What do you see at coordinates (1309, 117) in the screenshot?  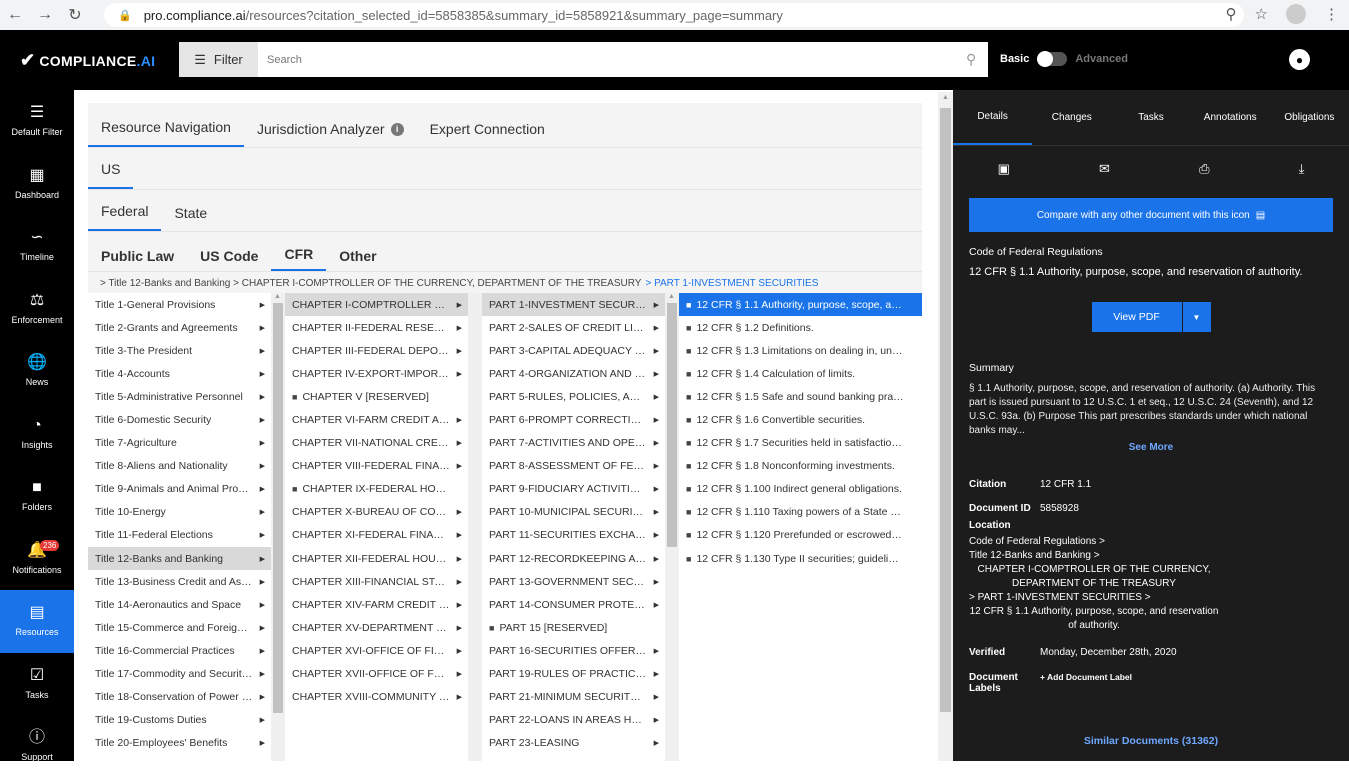 I see `tab-obligations: Obligations` at bounding box center [1309, 117].